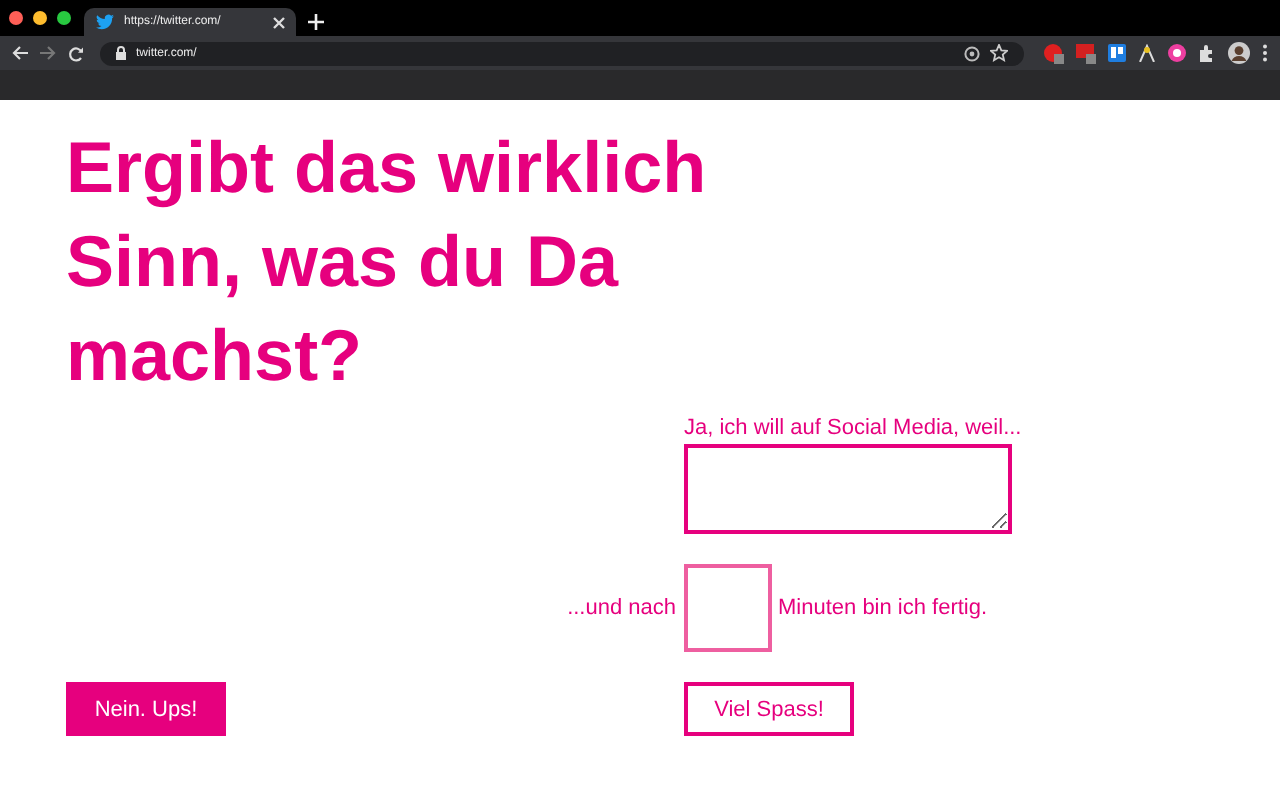 This screenshot has height=800, width=1280. Describe the element at coordinates (1117, 53) in the screenshot. I see `board-icon` at that location.